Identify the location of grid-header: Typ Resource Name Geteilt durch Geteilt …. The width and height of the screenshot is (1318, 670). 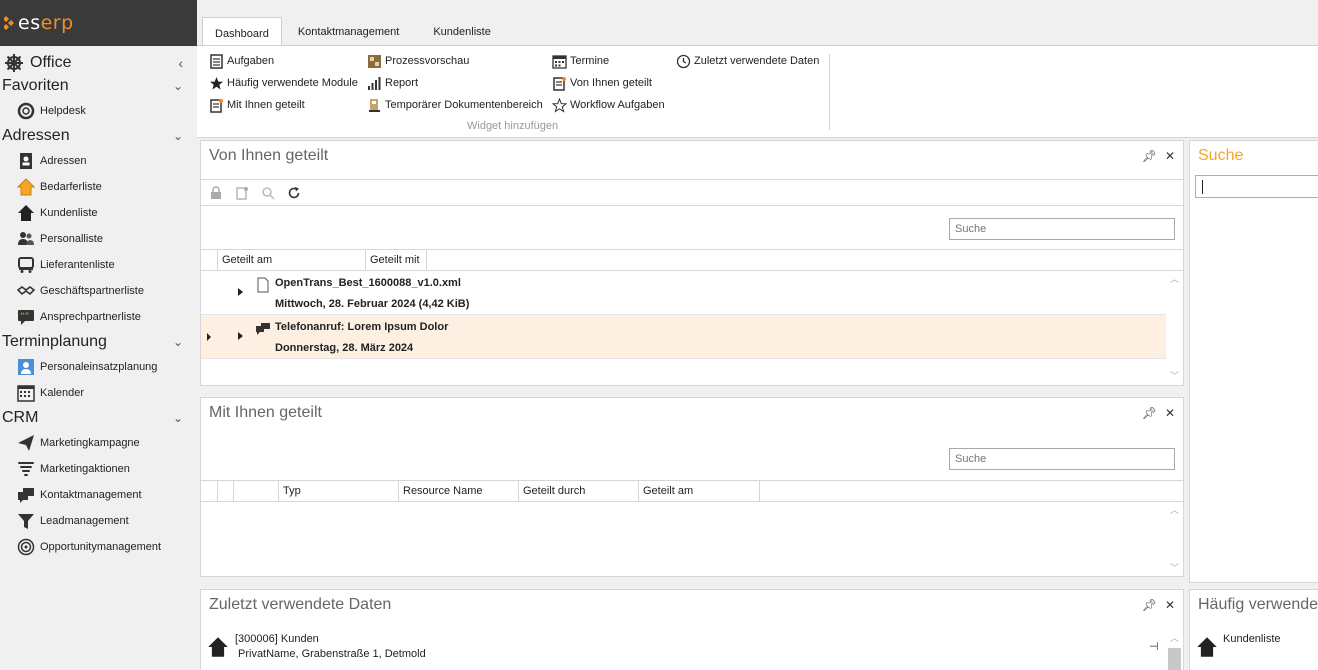
(692, 491).